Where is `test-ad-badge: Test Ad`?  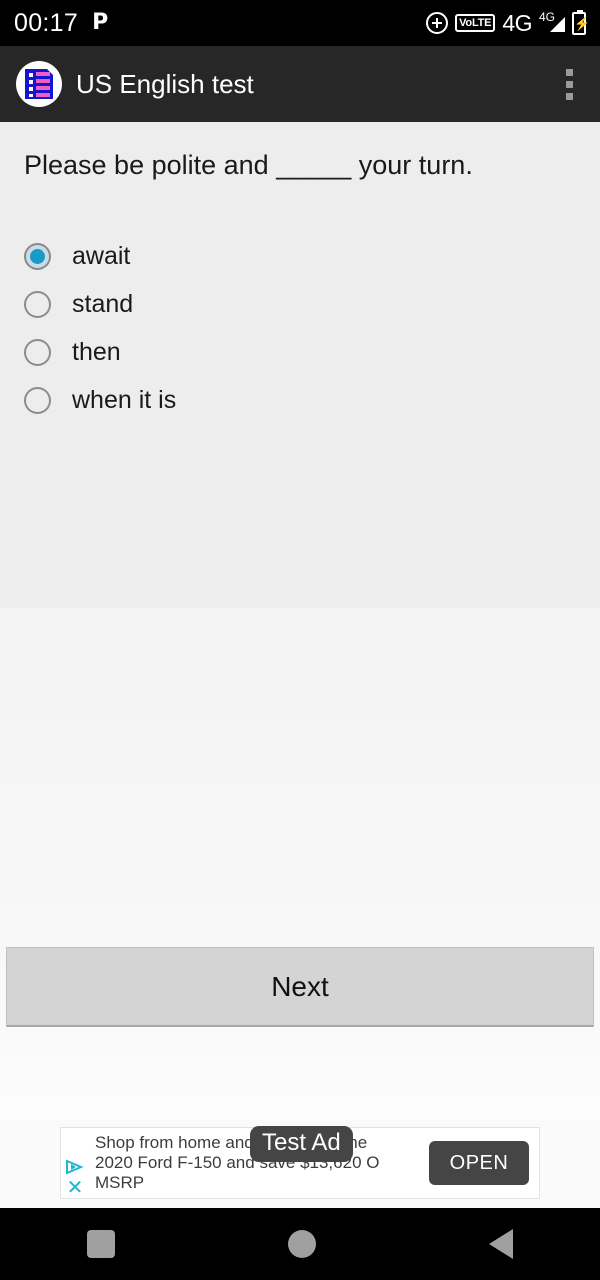
test-ad-badge: Test Ad is located at coordinates (301, 1144).